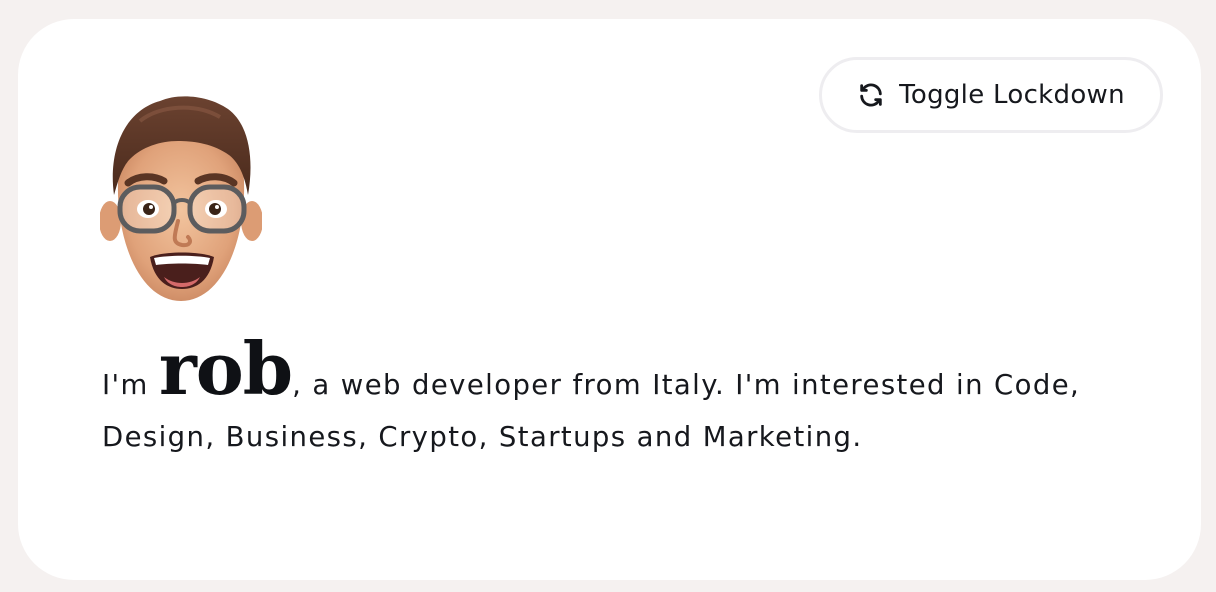  I want to click on toggle-lockdown-button: Toggle Lockdown, so click(991, 95).